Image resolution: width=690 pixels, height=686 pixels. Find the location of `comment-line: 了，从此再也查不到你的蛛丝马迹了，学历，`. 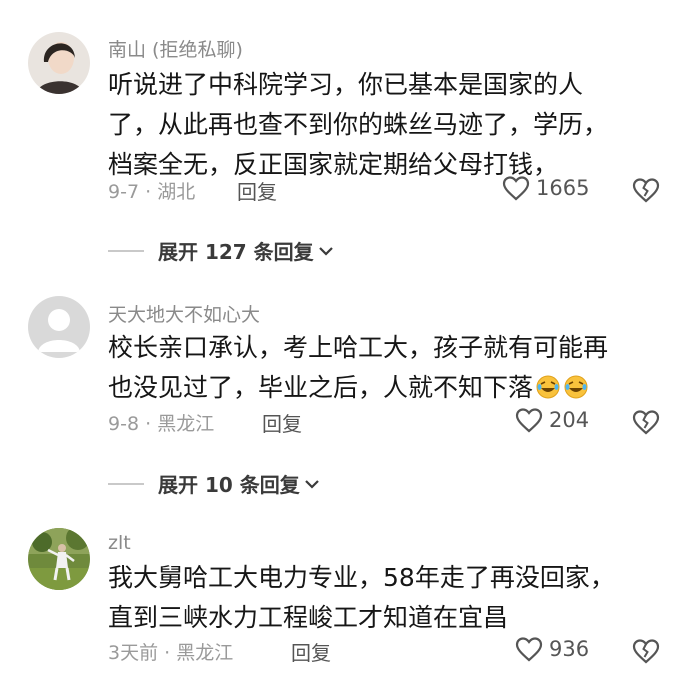

comment-line: 了，从此再也查不到你的蛛丝马迹了，学历， is located at coordinates (358, 124).